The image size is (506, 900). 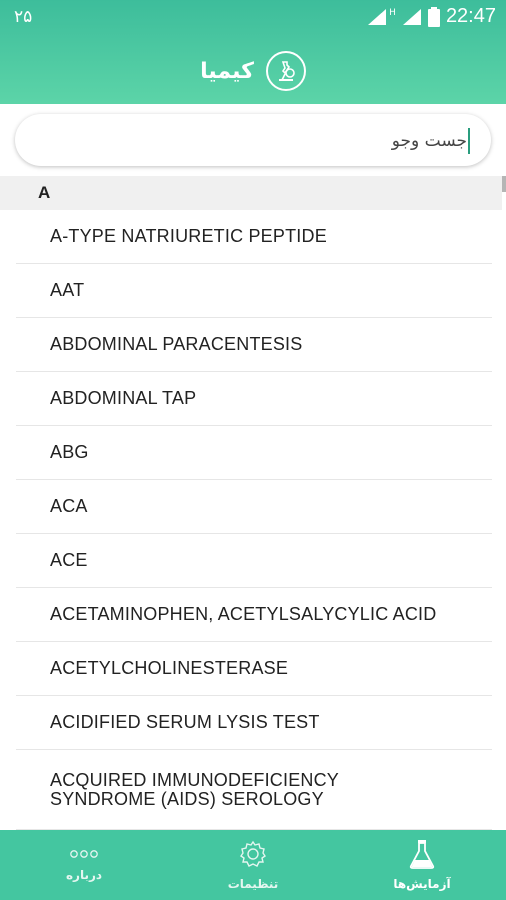 What do you see at coordinates (254, 723) in the screenshot?
I see `list-item: ACIDIFIED SERUM LYSIS TEST` at bounding box center [254, 723].